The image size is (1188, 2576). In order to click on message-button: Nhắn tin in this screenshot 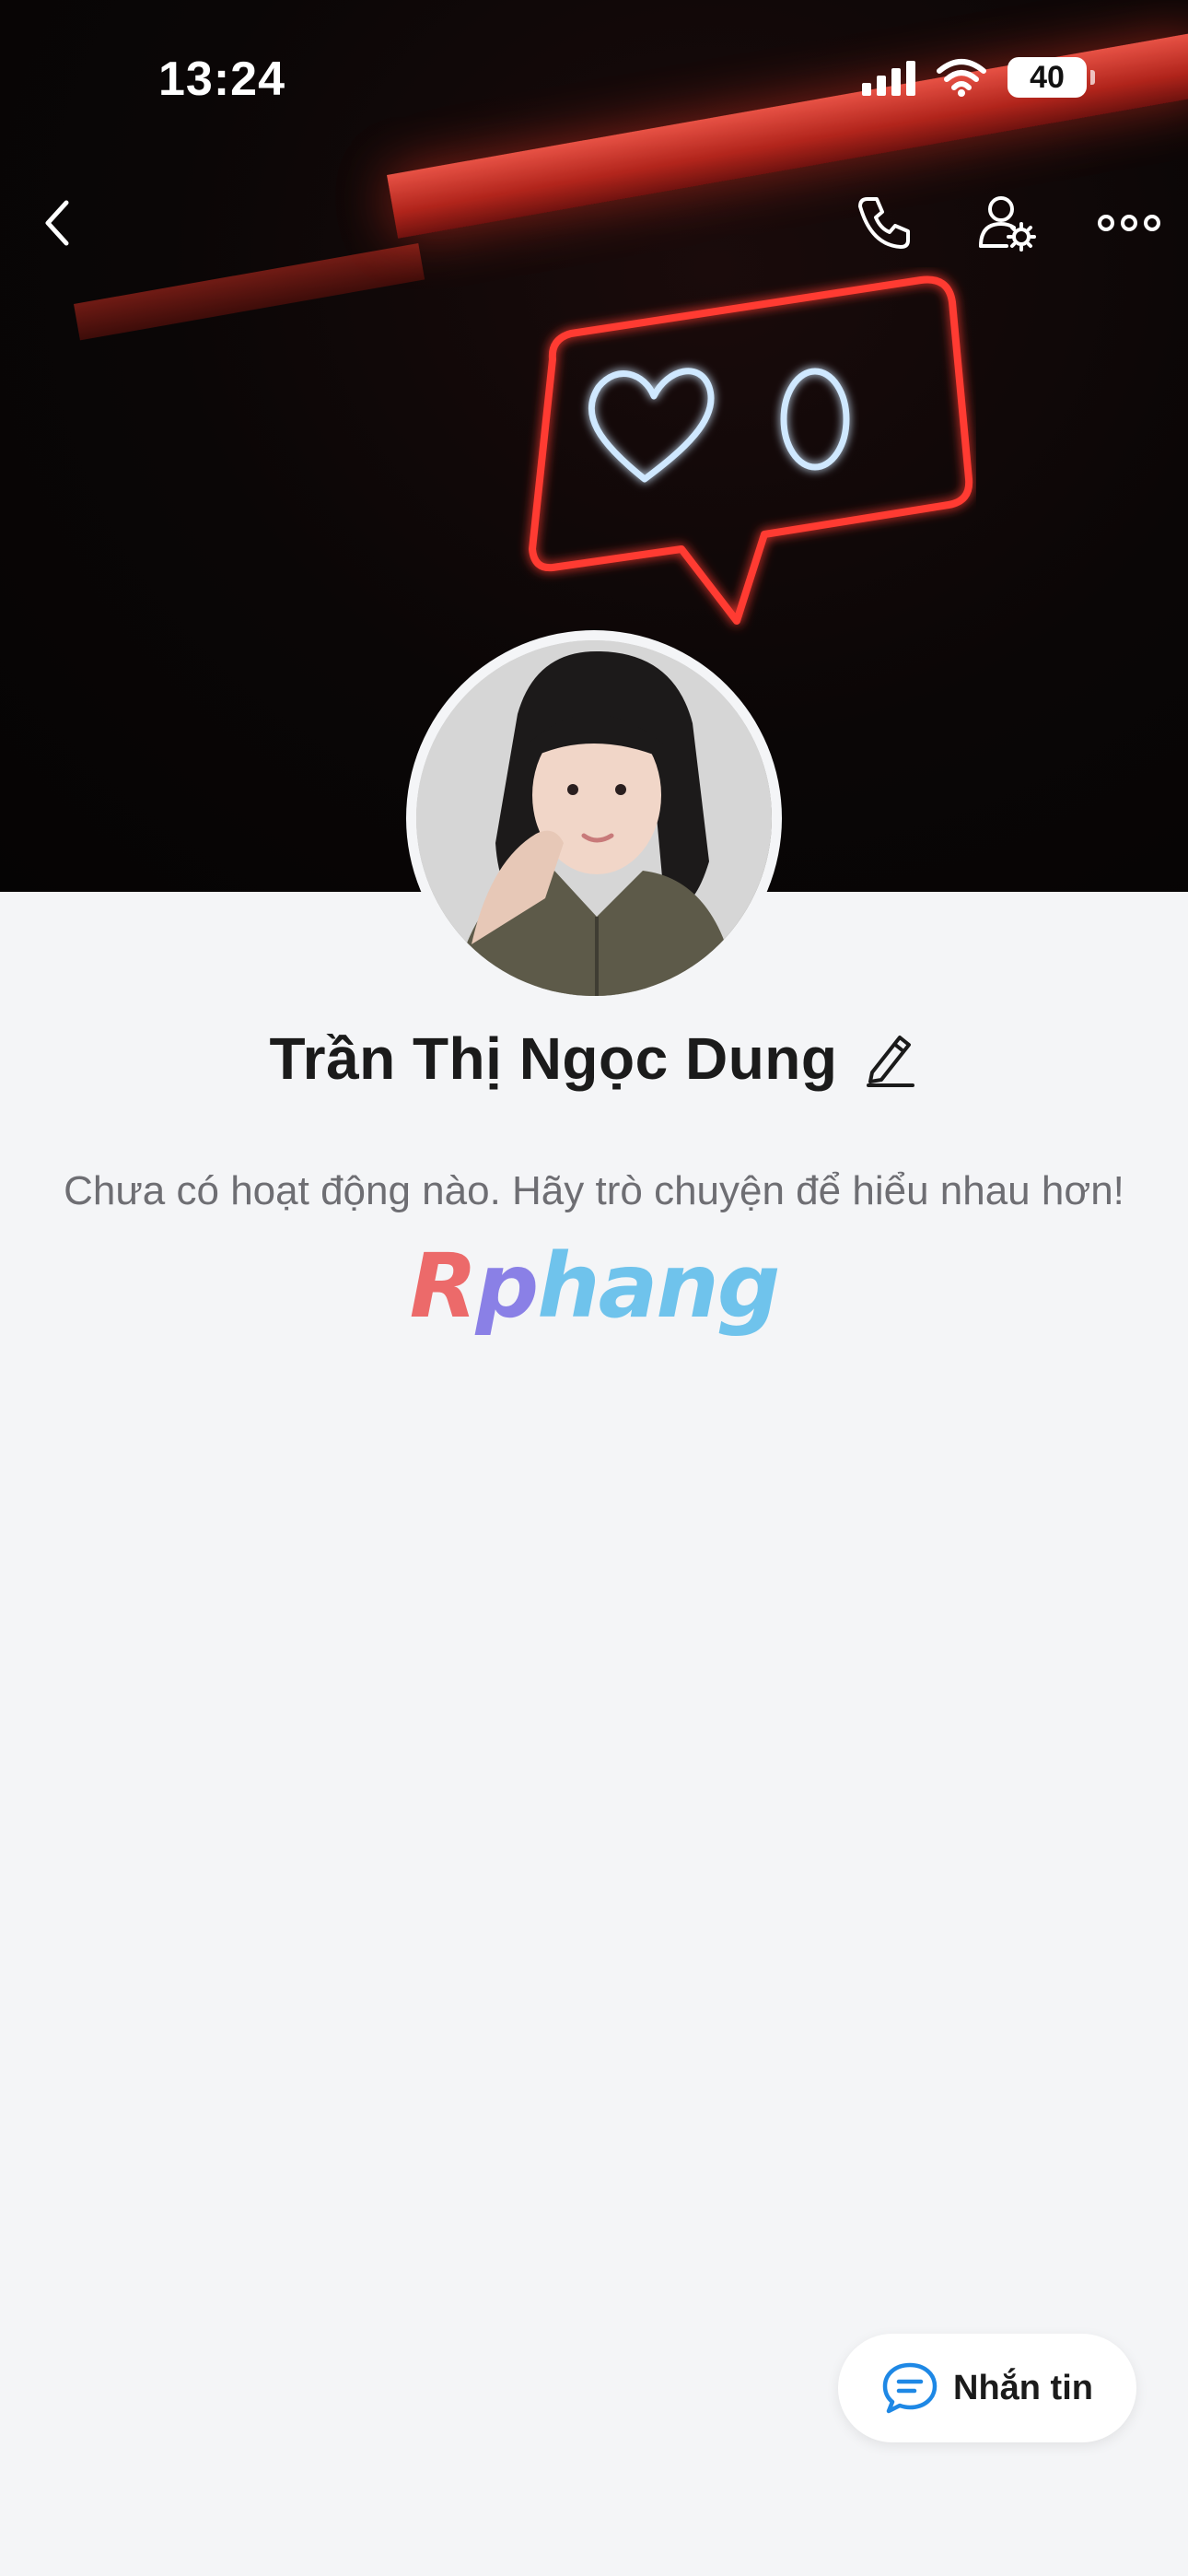, I will do `click(987, 2388)`.